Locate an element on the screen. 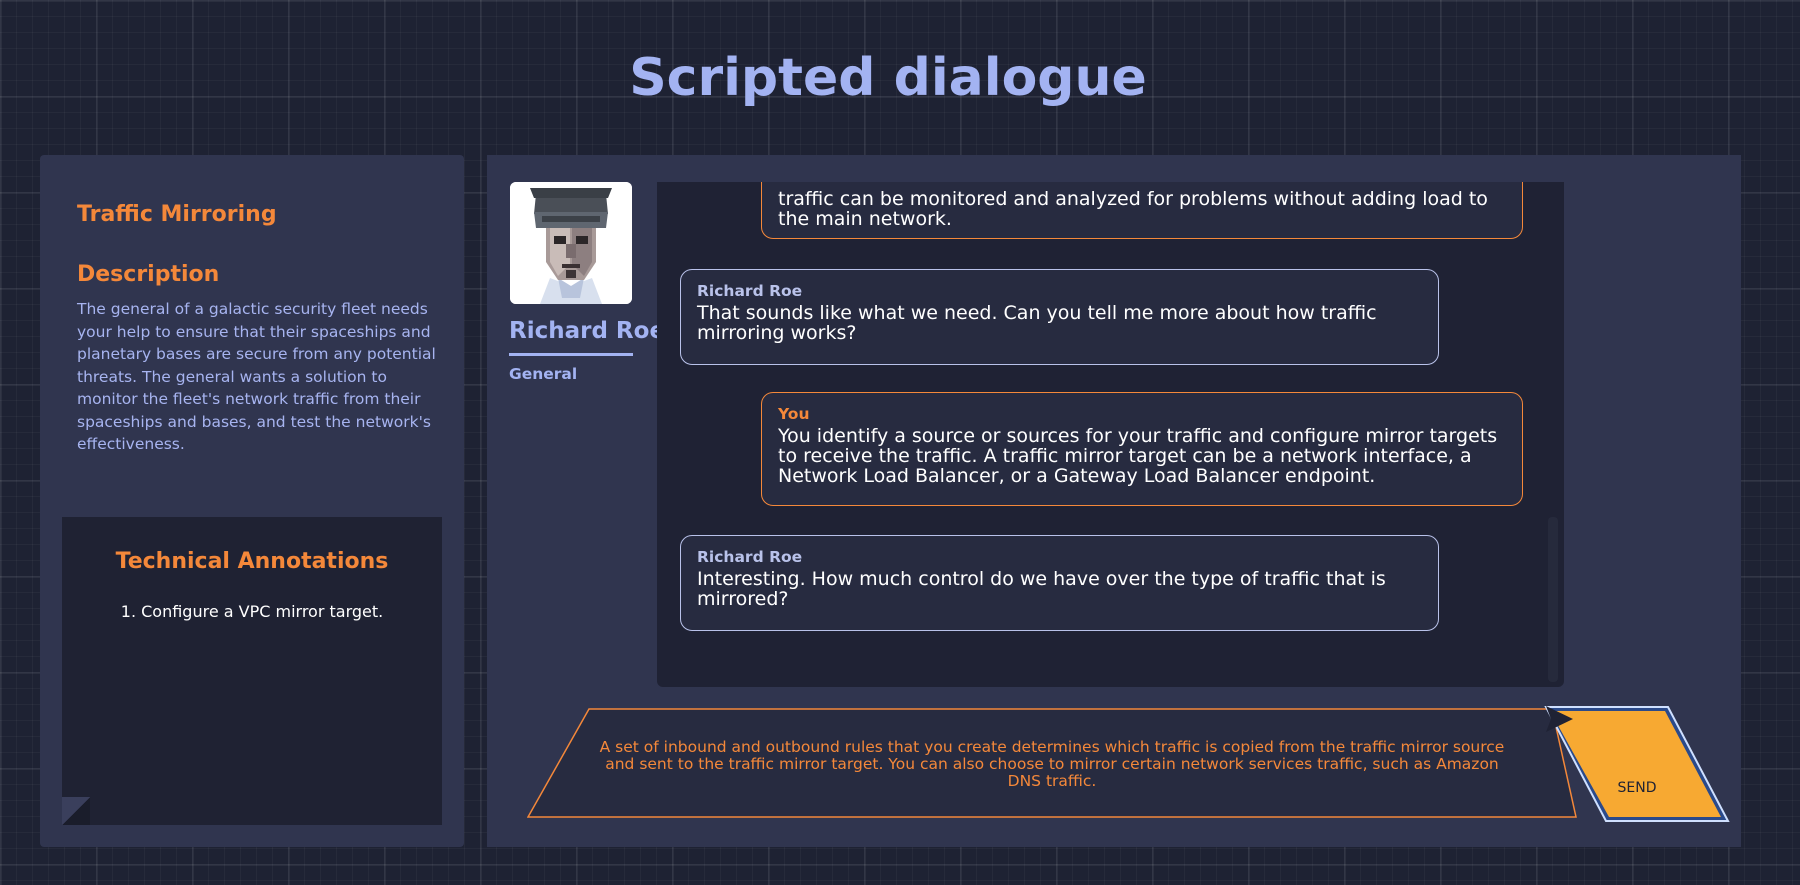 The image size is (1800, 885). fold-corner-icon is located at coordinates (76, 811).